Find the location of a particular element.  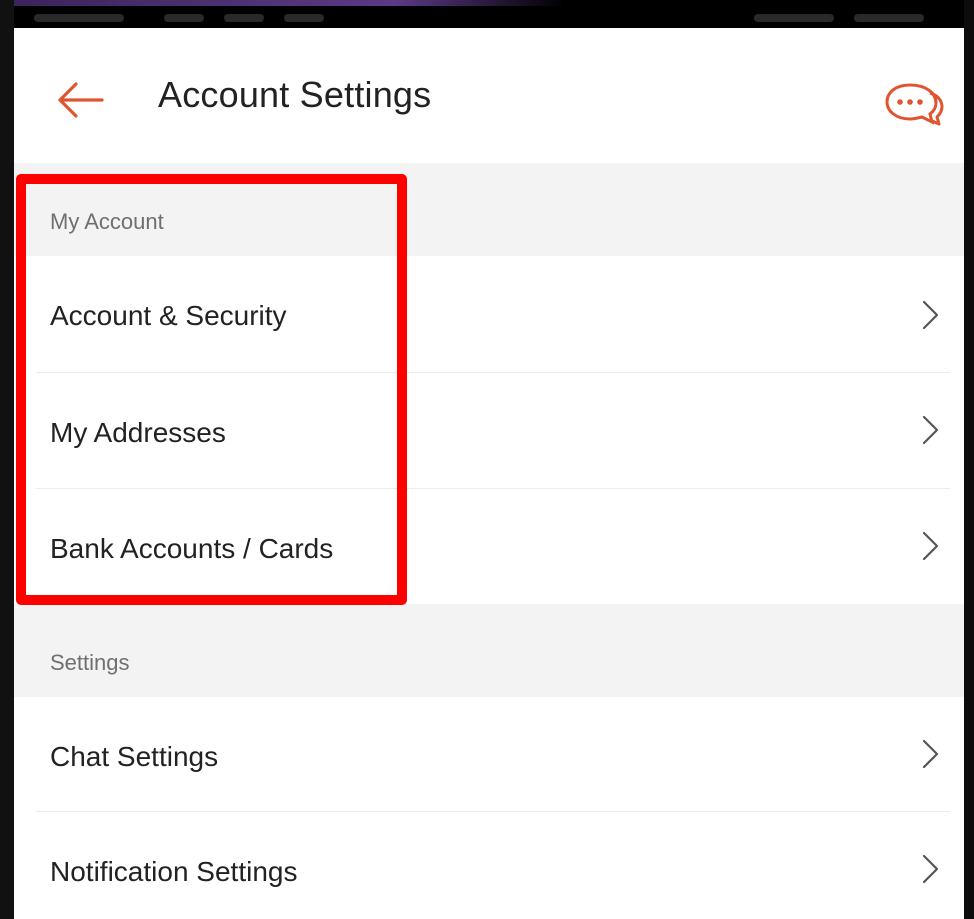

list-item-label: Chat Settings is located at coordinates (134, 756).